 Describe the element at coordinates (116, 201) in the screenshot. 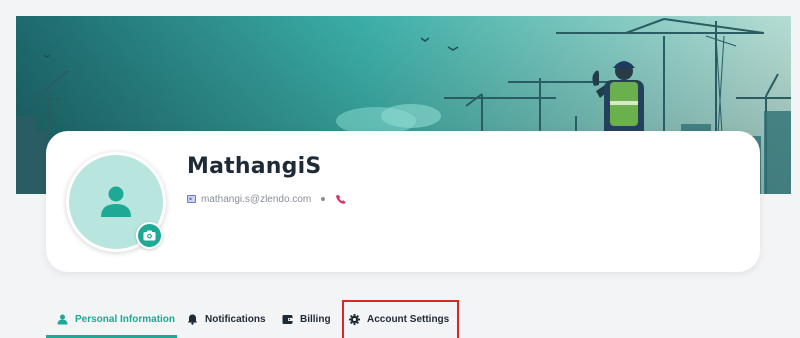

I see `user-silhouette-icon` at that location.